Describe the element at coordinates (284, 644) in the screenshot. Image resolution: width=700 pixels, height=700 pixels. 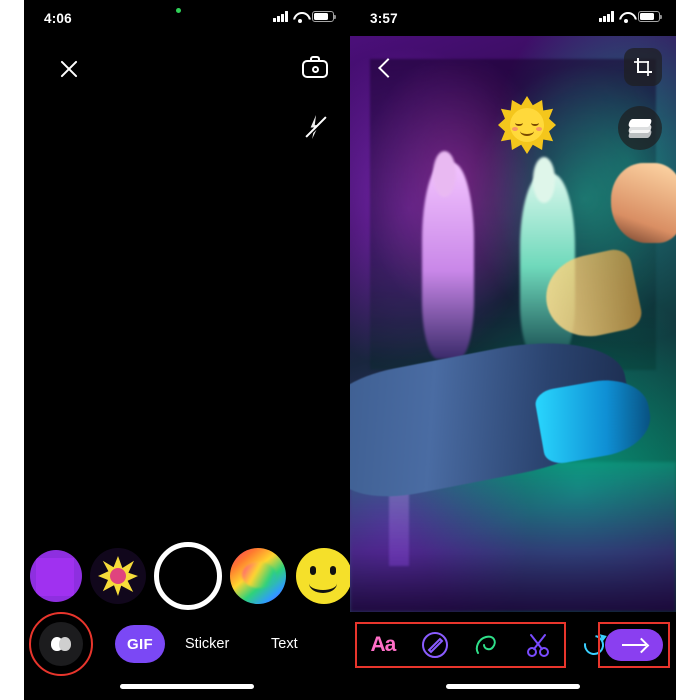
I see `text-tab: Text` at that location.